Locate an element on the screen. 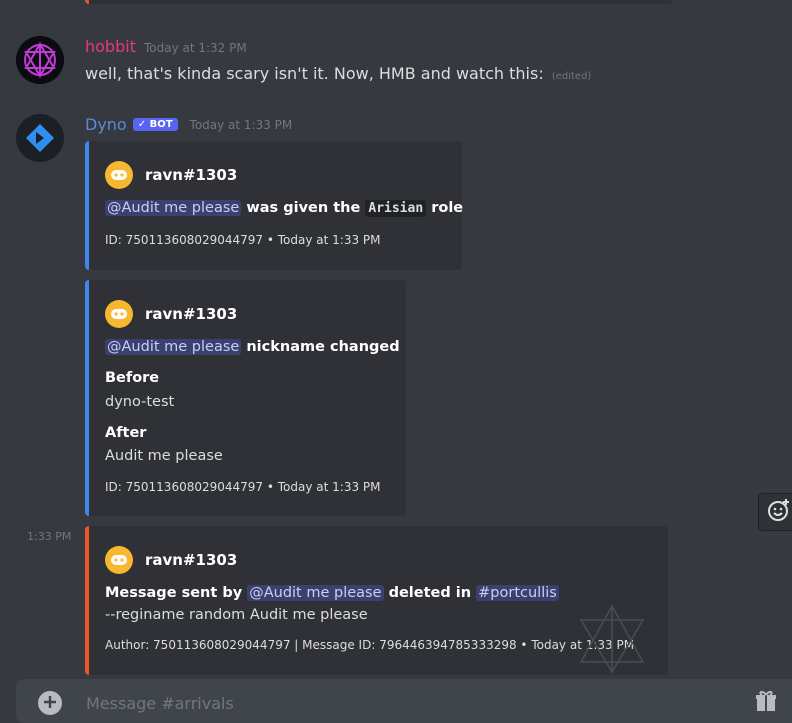 This screenshot has width=792, height=723. bot-badge: ✓ BOT is located at coordinates (155, 124).